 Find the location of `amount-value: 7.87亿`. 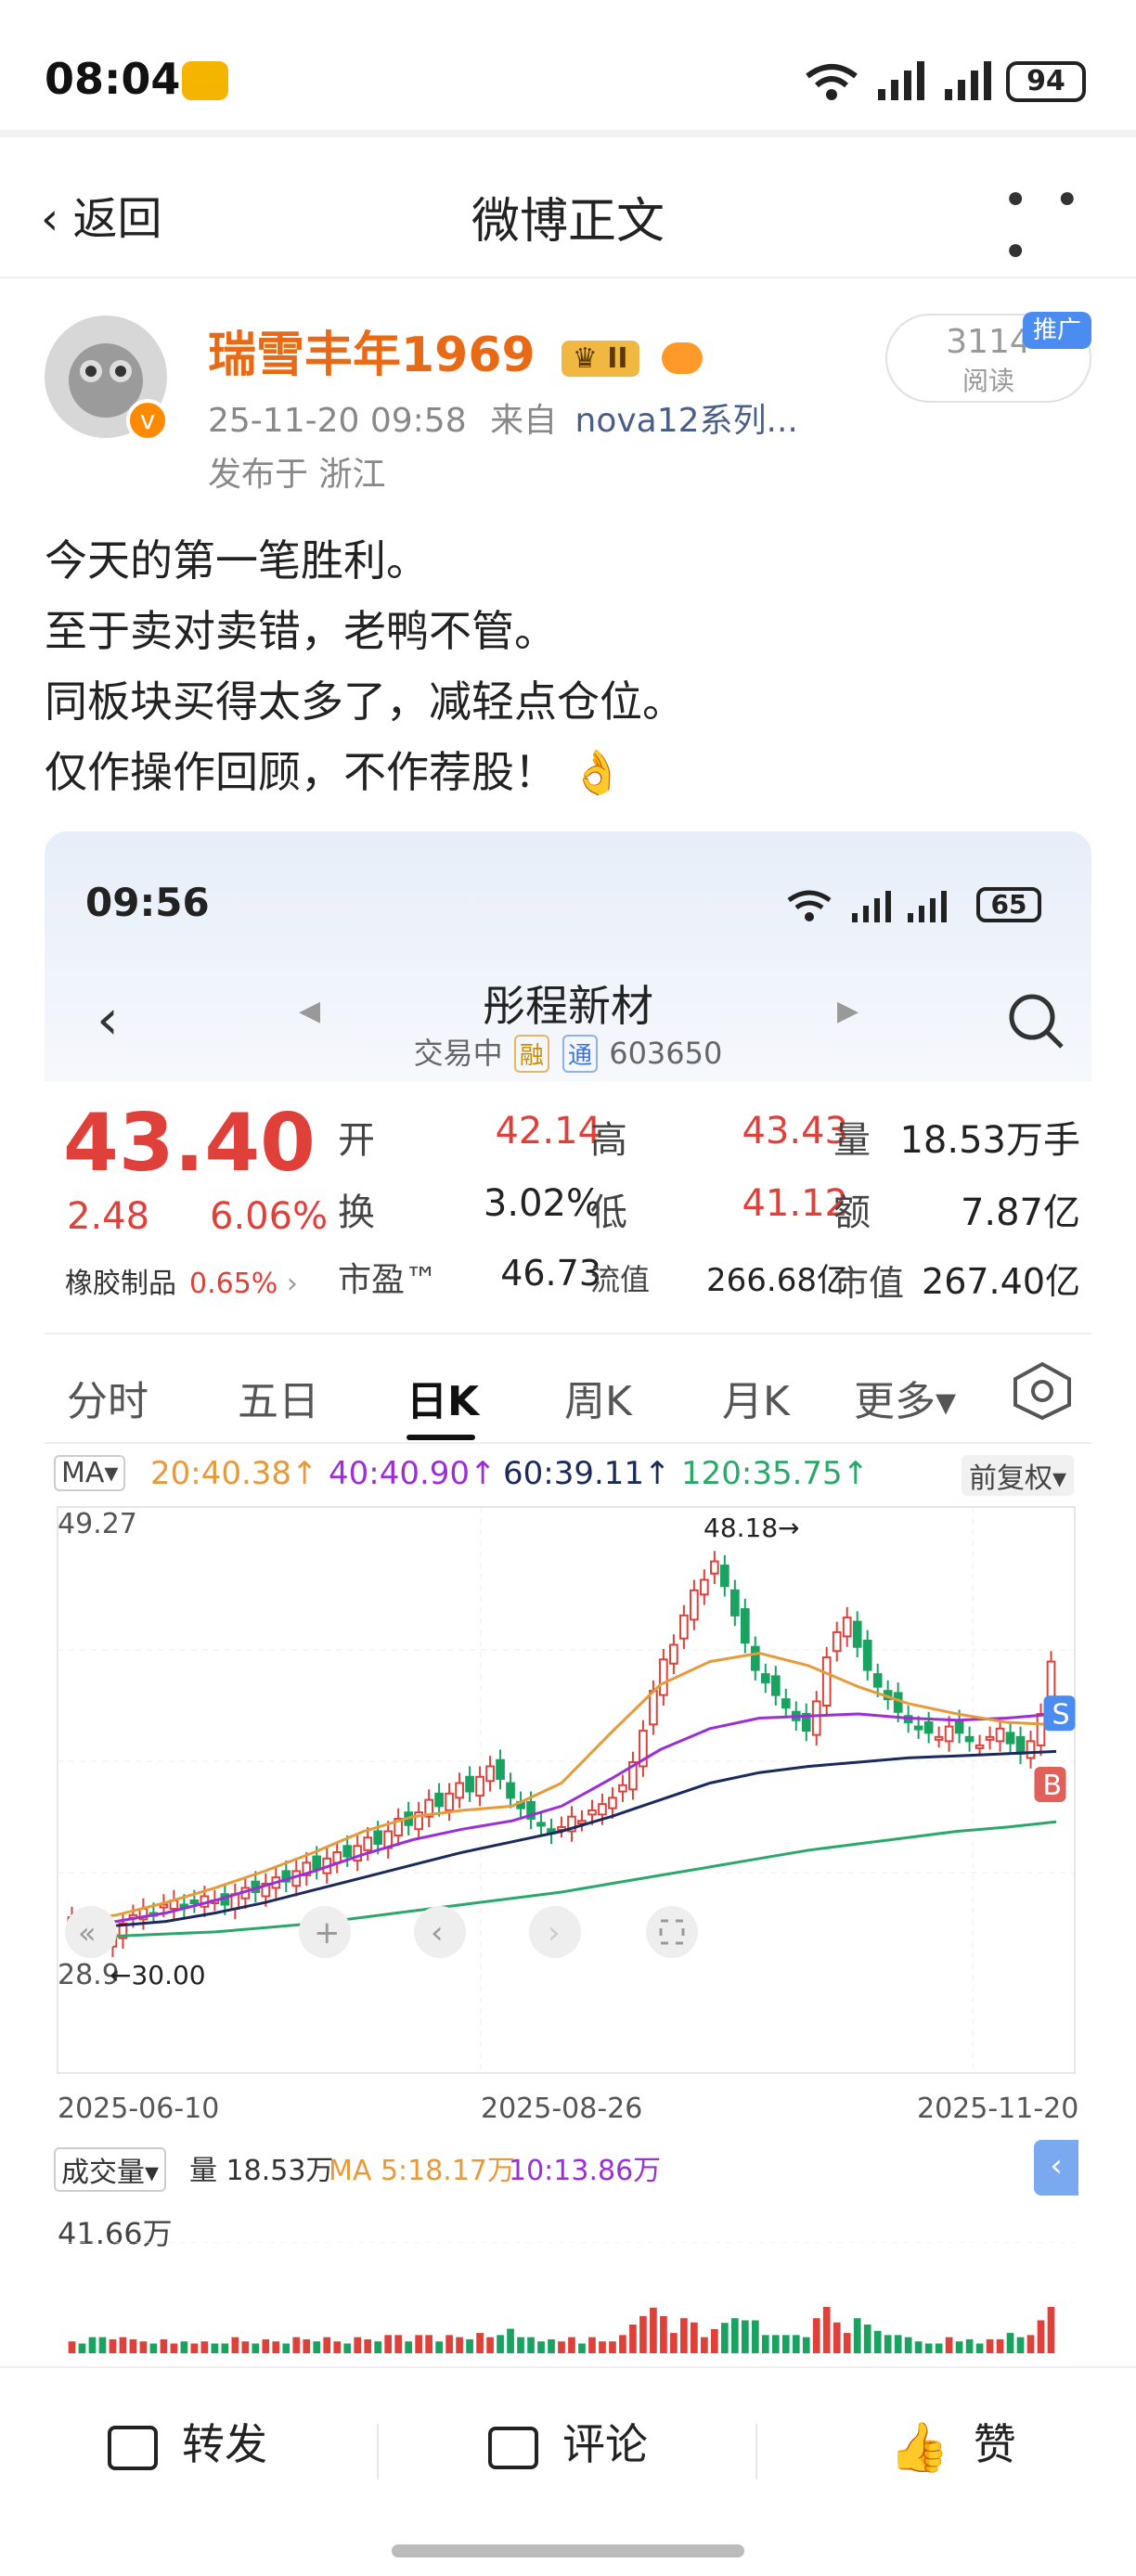

amount-value: 7.87亿 is located at coordinates (1020, 1212).